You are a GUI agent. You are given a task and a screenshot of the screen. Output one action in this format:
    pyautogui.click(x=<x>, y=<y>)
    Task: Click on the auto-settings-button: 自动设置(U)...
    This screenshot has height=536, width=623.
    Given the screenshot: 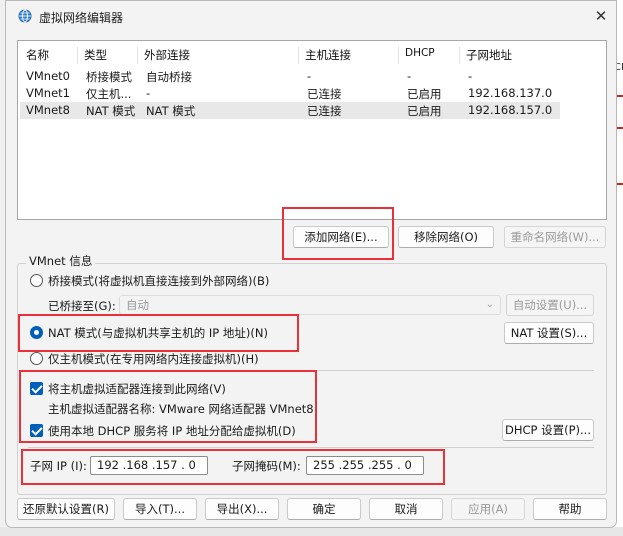 What is the action you would take?
    pyautogui.click(x=550, y=305)
    